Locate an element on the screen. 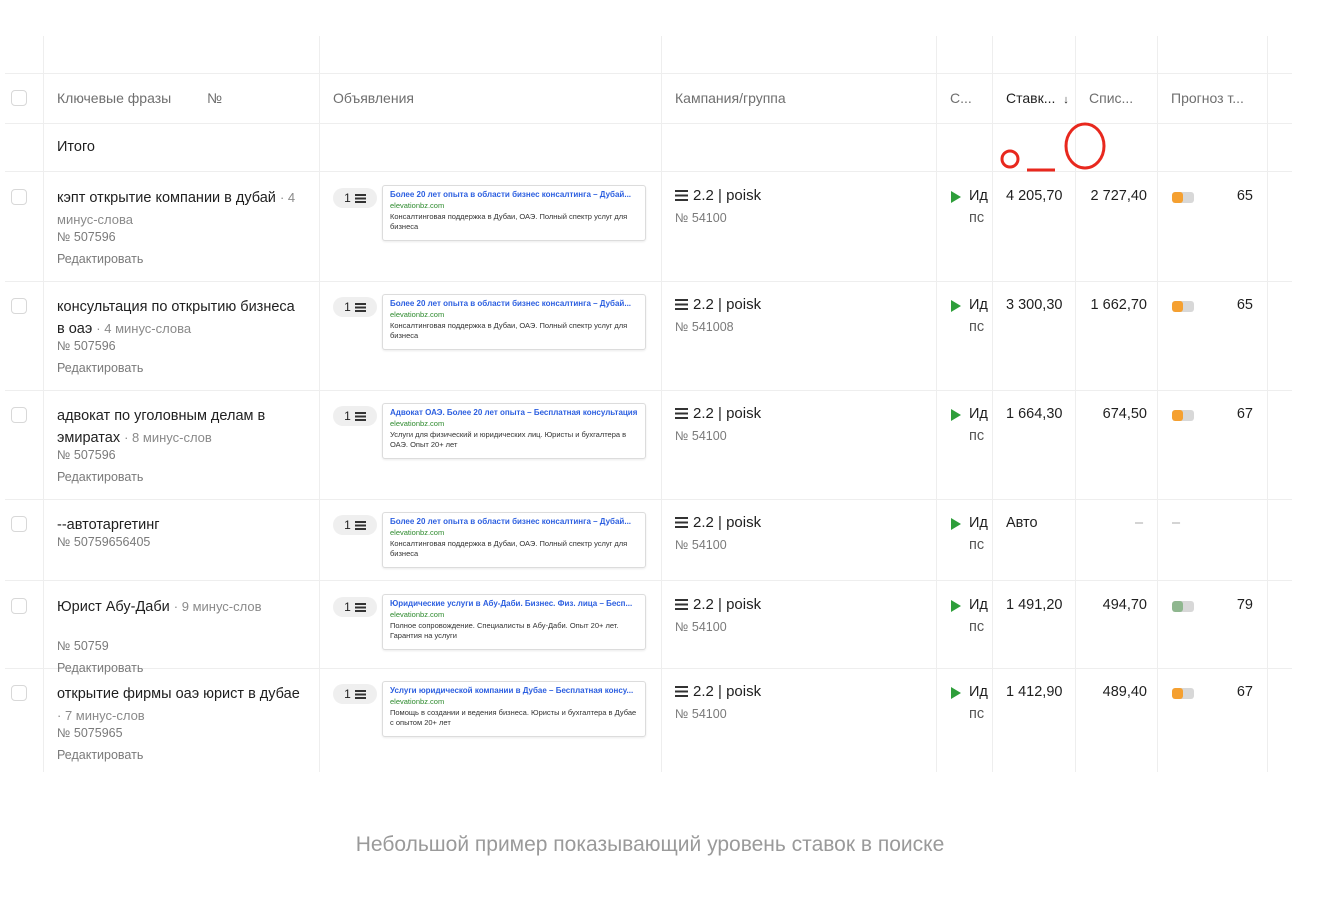  bid-value: 3 300,30 is located at coordinates (1034, 305).